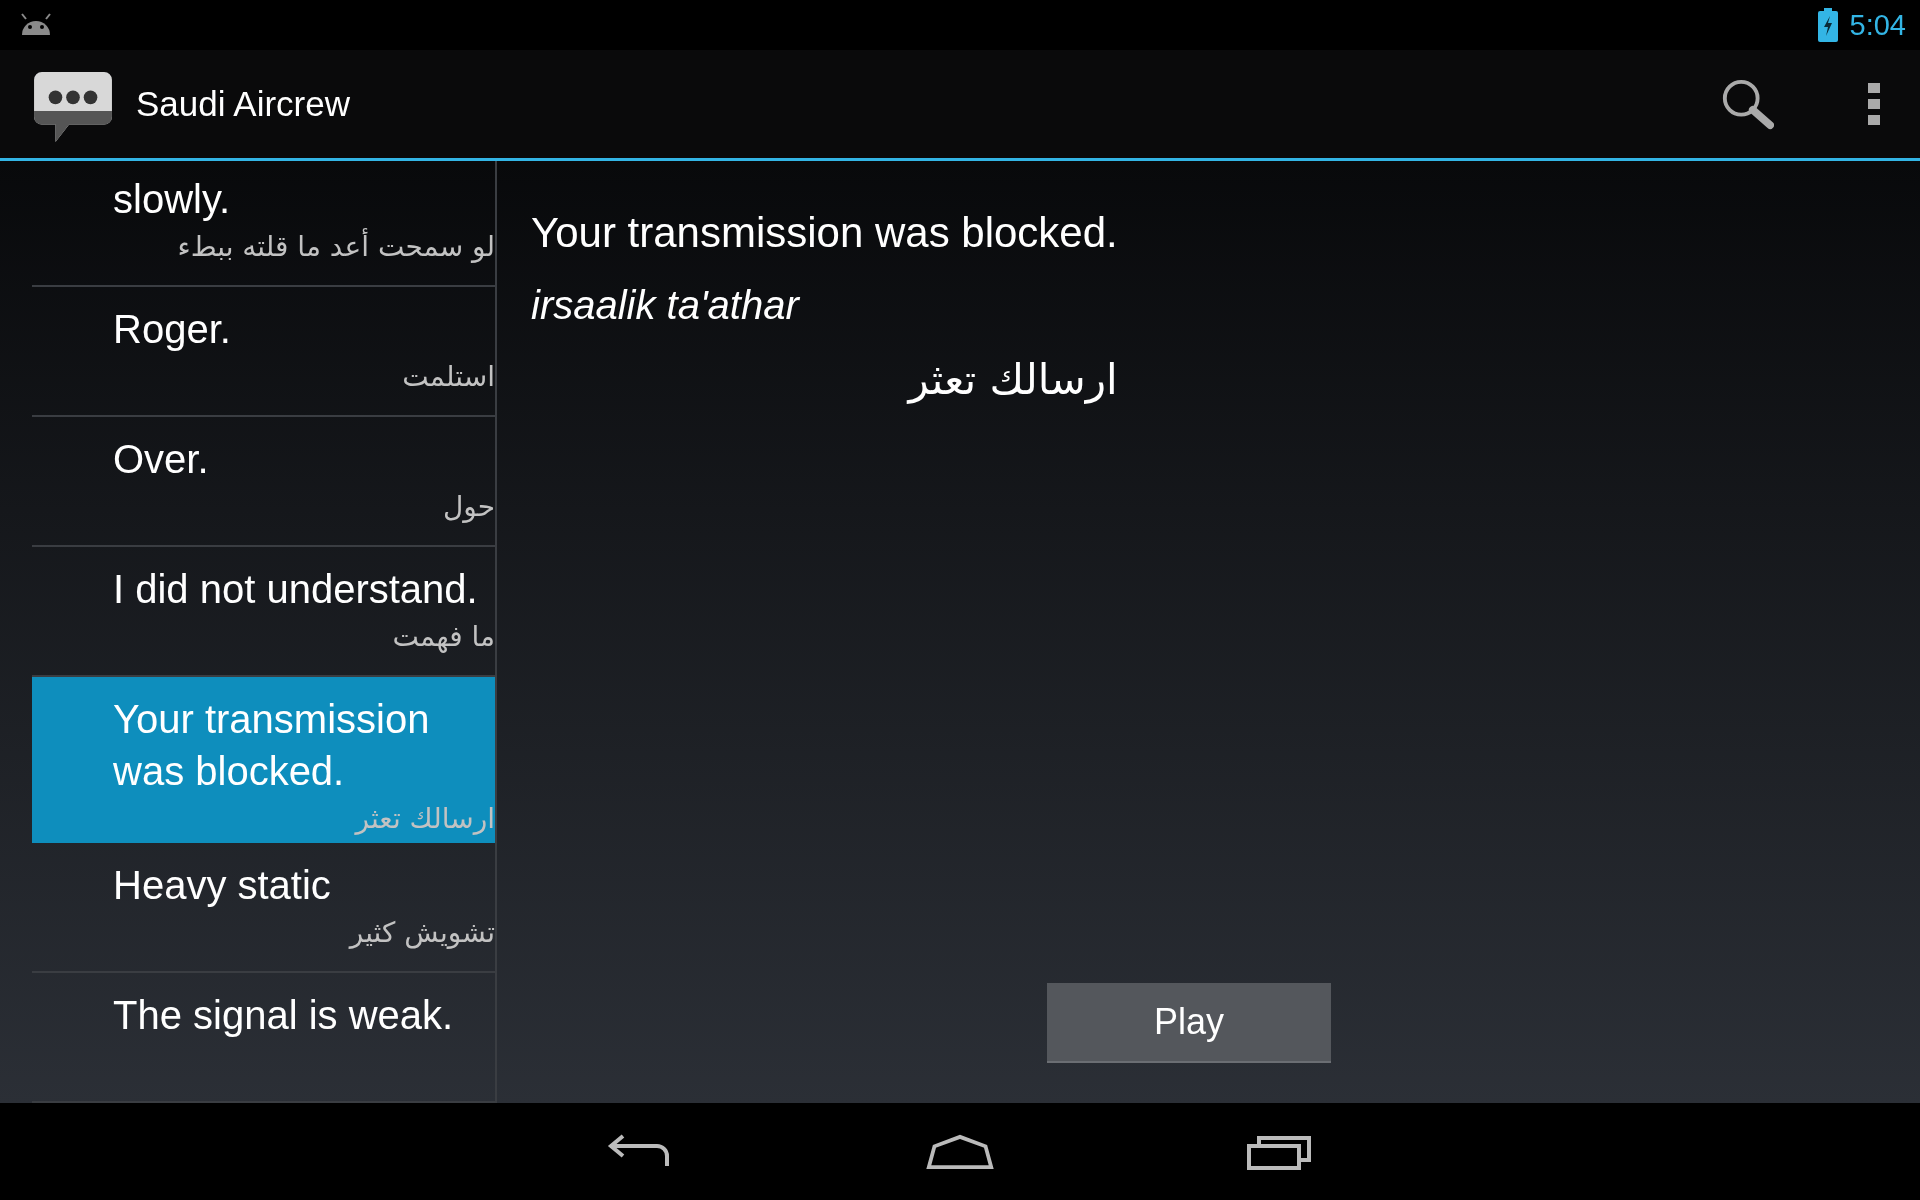 This screenshot has width=1920, height=1200. Describe the element at coordinates (296, 589) in the screenshot. I see `phrase-english: I did not understand.` at that location.